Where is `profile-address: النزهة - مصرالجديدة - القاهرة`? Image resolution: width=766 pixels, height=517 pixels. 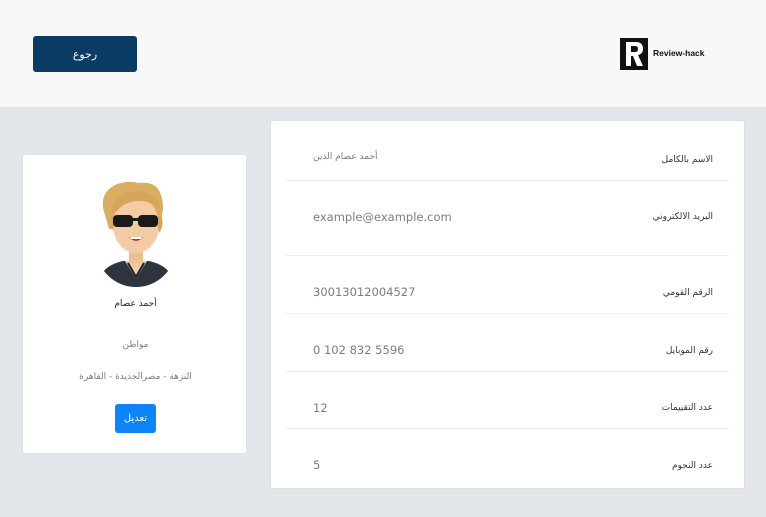 profile-address: النزهة - مصرالجديدة - القاهرة is located at coordinates (135, 377).